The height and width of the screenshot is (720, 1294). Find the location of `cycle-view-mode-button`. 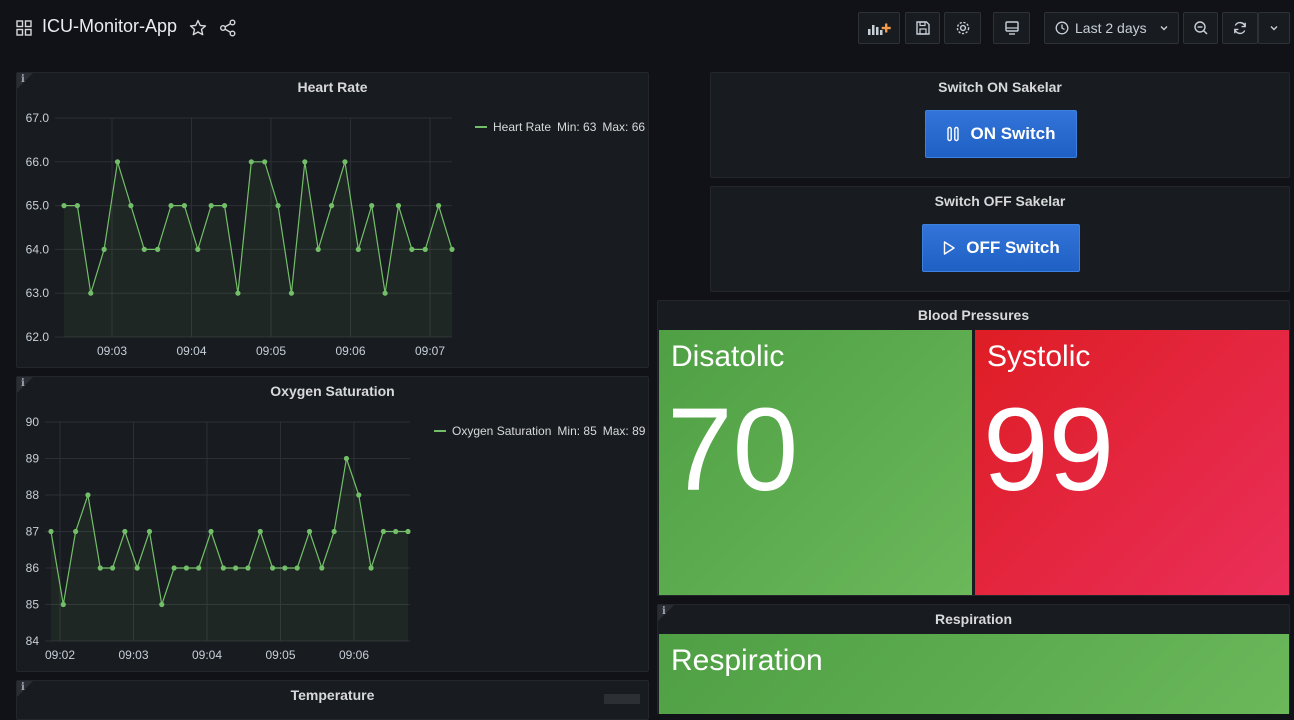

cycle-view-mode-button is located at coordinates (1011, 28).